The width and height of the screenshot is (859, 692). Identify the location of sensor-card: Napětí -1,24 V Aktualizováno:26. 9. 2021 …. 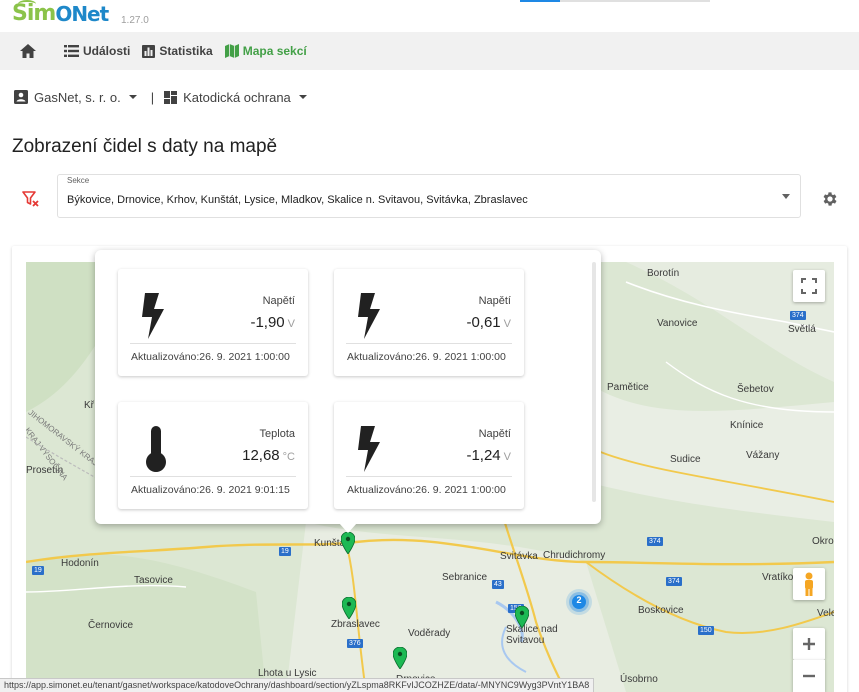
(429, 455).